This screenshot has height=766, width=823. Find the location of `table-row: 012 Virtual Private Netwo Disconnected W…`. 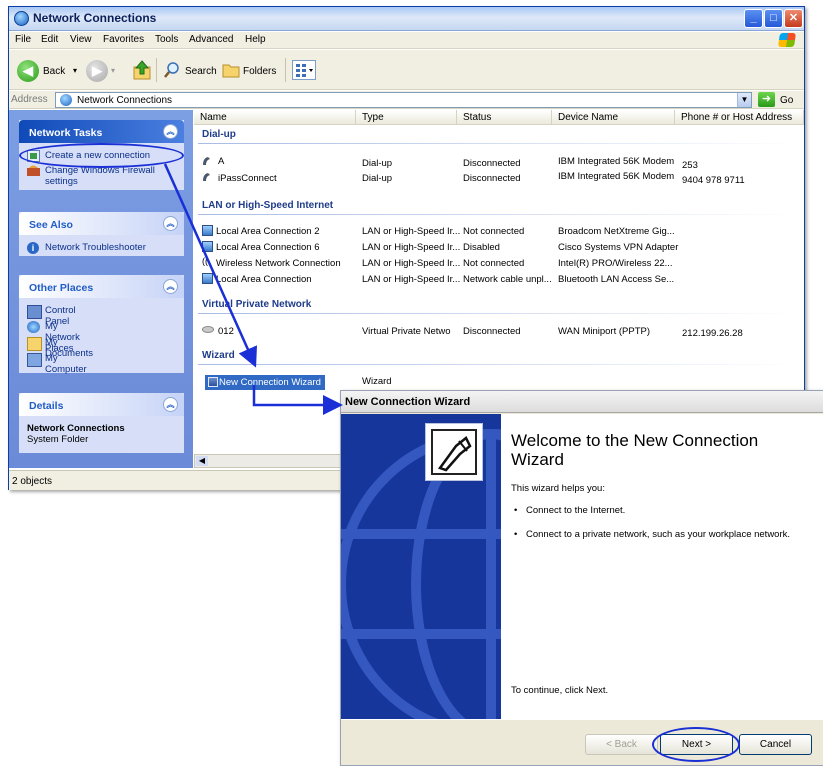

table-row: 012 Virtual Private Netwo Disconnected W… is located at coordinates (499, 331).